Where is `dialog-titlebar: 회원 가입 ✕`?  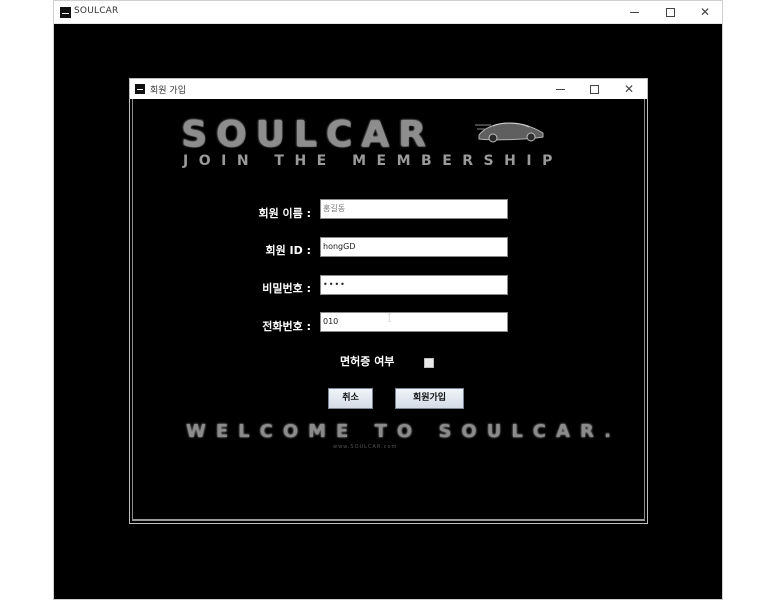
dialog-titlebar: 회원 가입 ✕ is located at coordinates (388, 89).